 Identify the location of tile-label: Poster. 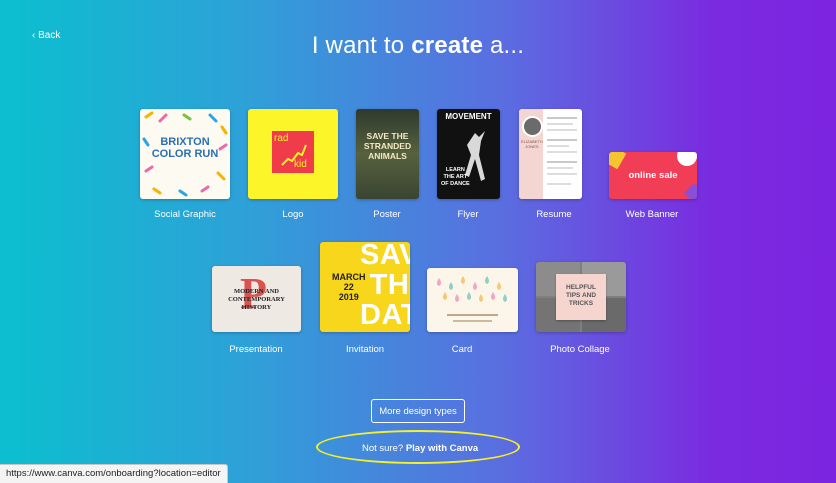
(387, 214).